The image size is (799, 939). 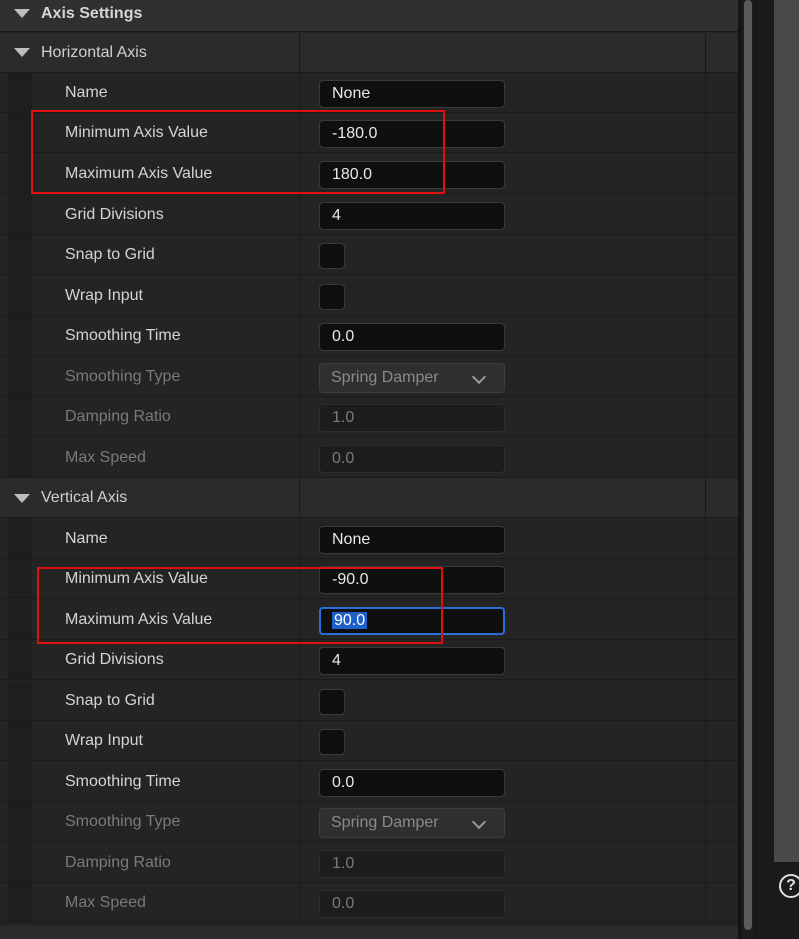 I want to click on horizontal-damping-ratio-field: 1.0, so click(x=412, y=418).